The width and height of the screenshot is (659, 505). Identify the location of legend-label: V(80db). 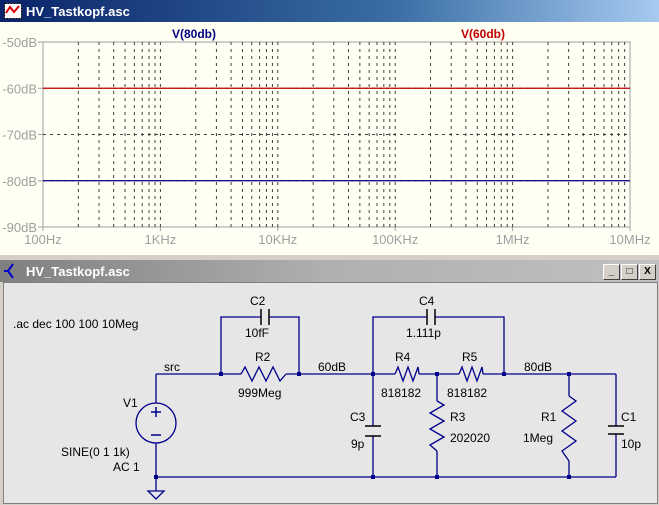
(194, 34).